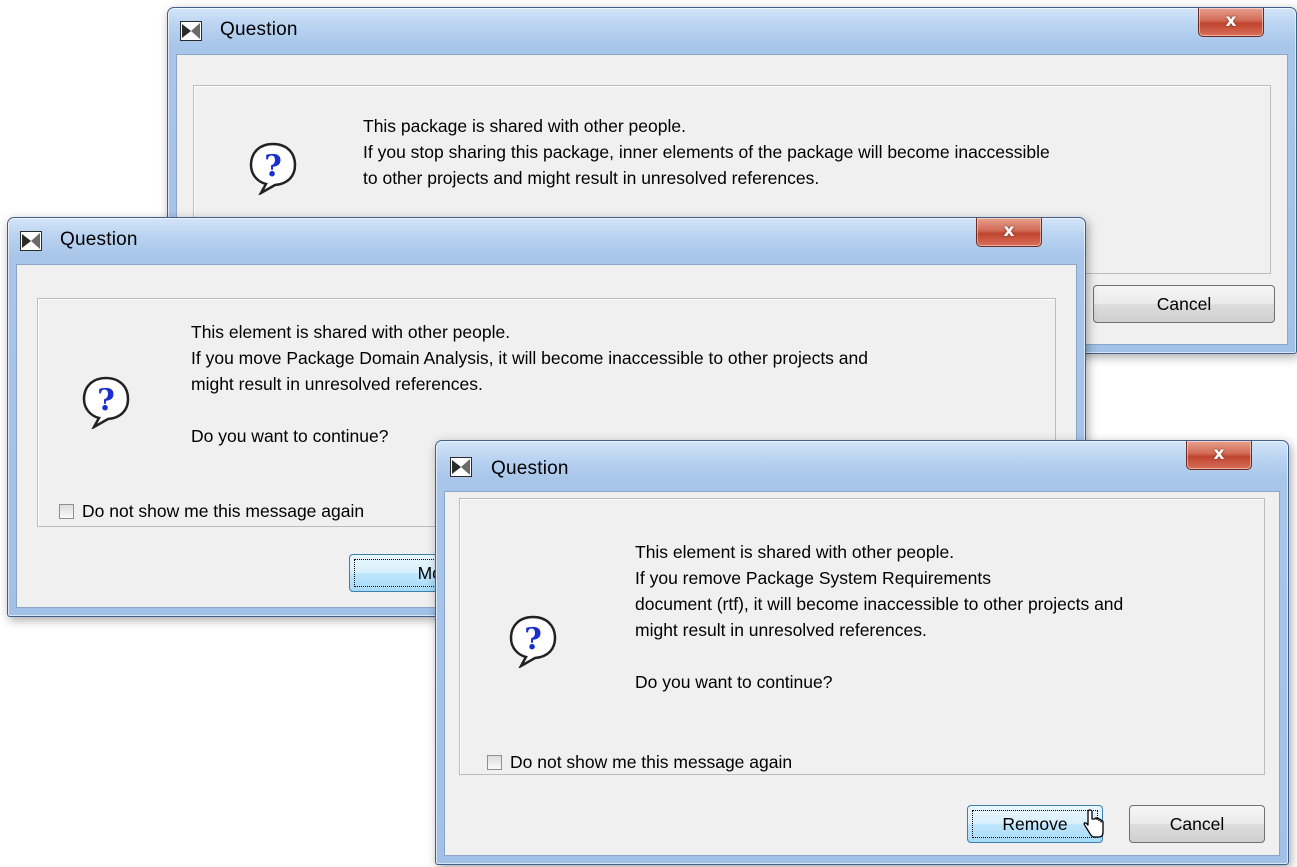 This screenshot has height=867, width=1297. I want to click on message-line: Do you want to continue?, so click(734, 682).